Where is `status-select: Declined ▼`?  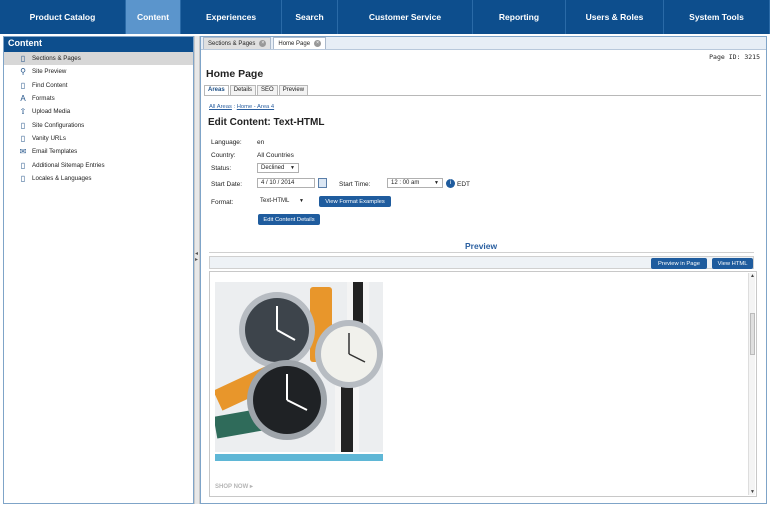 status-select: Declined ▼ is located at coordinates (278, 168).